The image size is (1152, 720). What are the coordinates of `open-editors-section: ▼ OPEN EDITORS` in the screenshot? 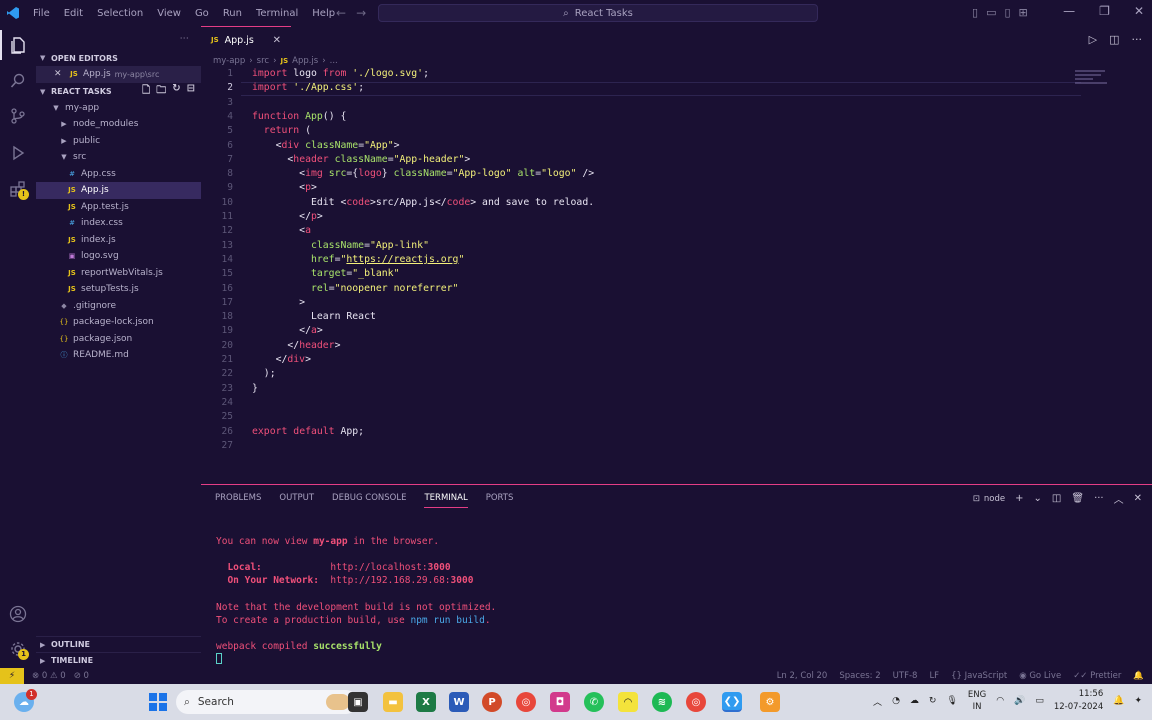 It's located at (118, 58).